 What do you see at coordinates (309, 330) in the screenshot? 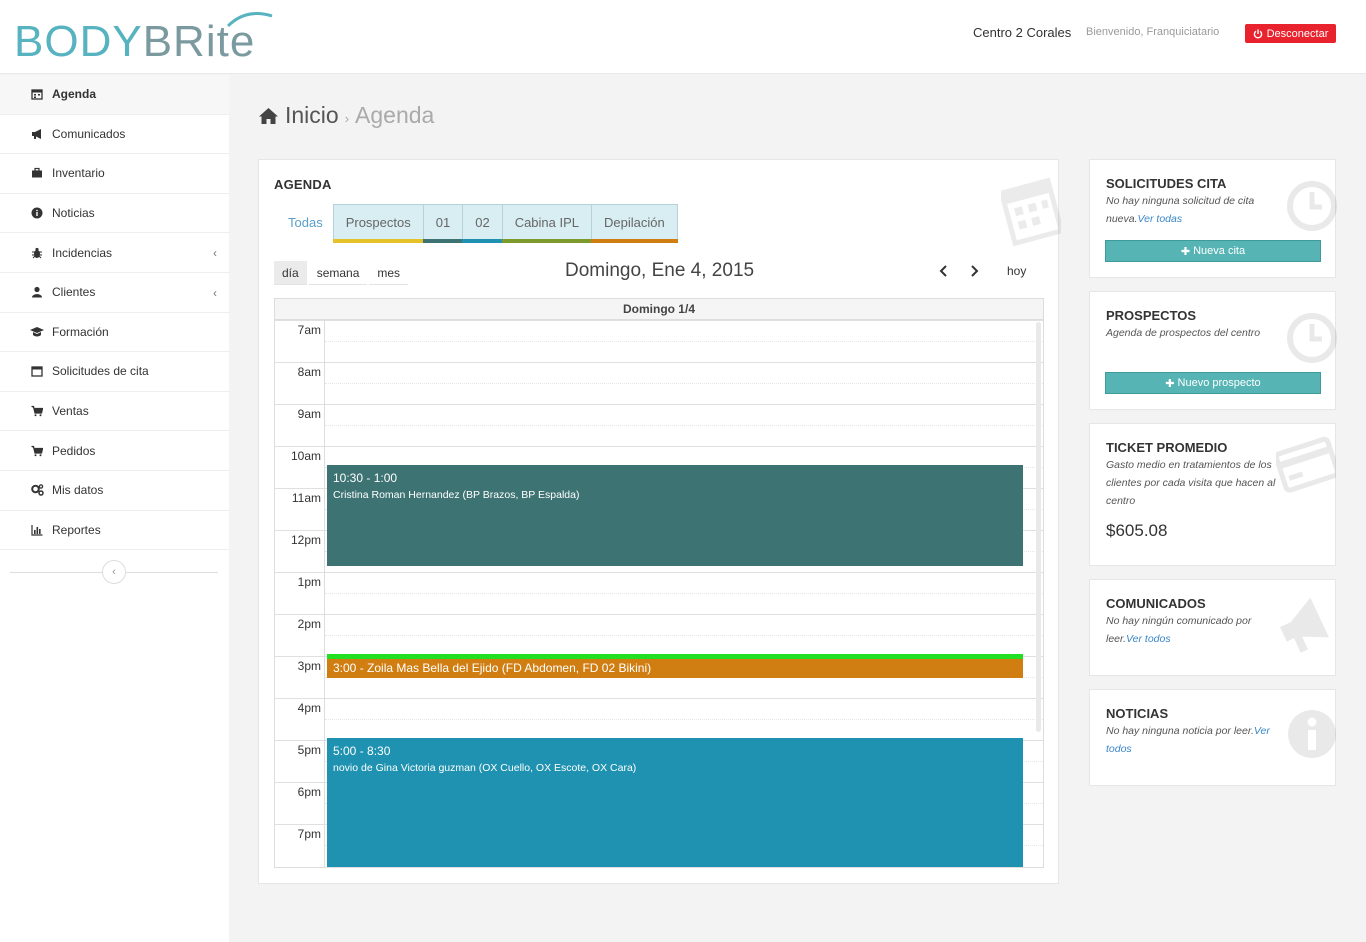
I see `hour-label: 7am` at bounding box center [309, 330].